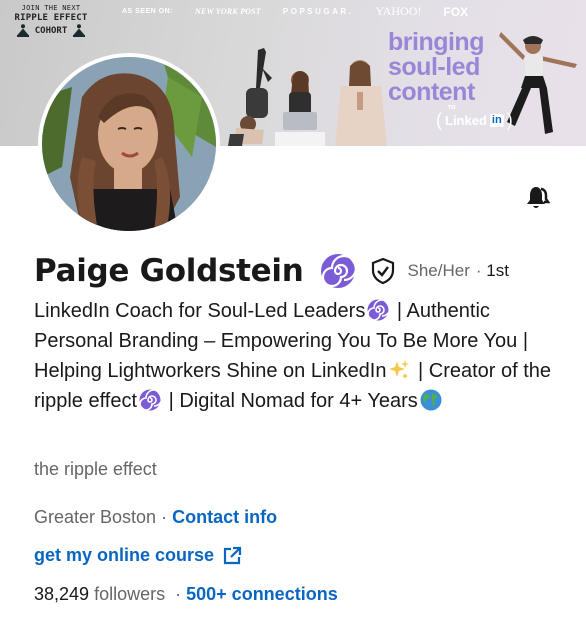 The image size is (586, 619). Describe the element at coordinates (232, 556) in the screenshot. I see `external-link-icon` at that location.